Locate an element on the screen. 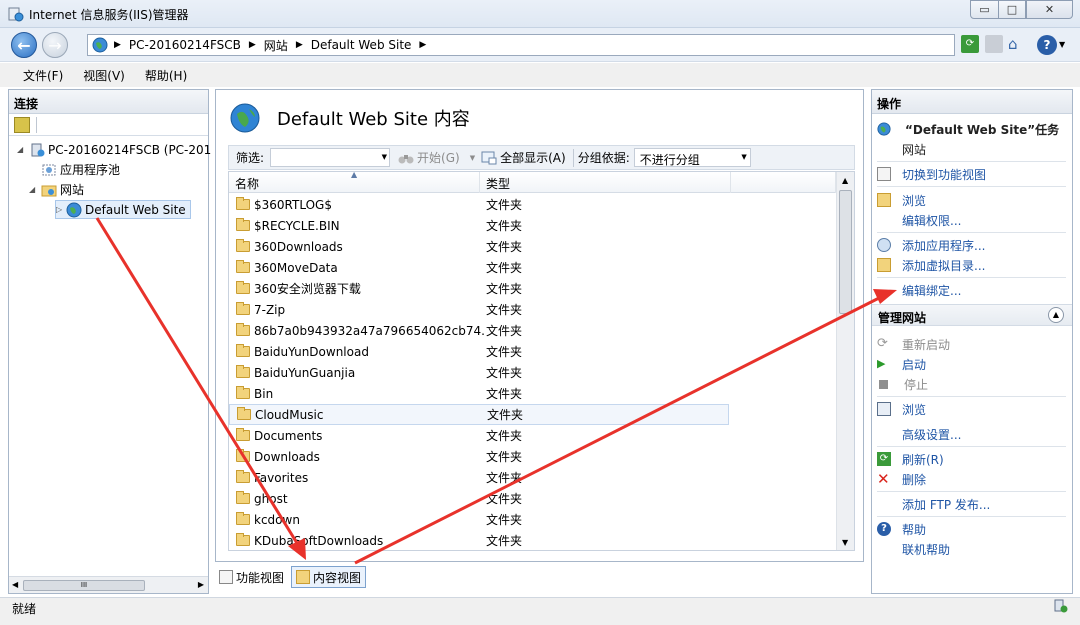 The height and width of the screenshot is (625, 1080). online-help-link: 联机帮助 is located at coordinates (926, 549).